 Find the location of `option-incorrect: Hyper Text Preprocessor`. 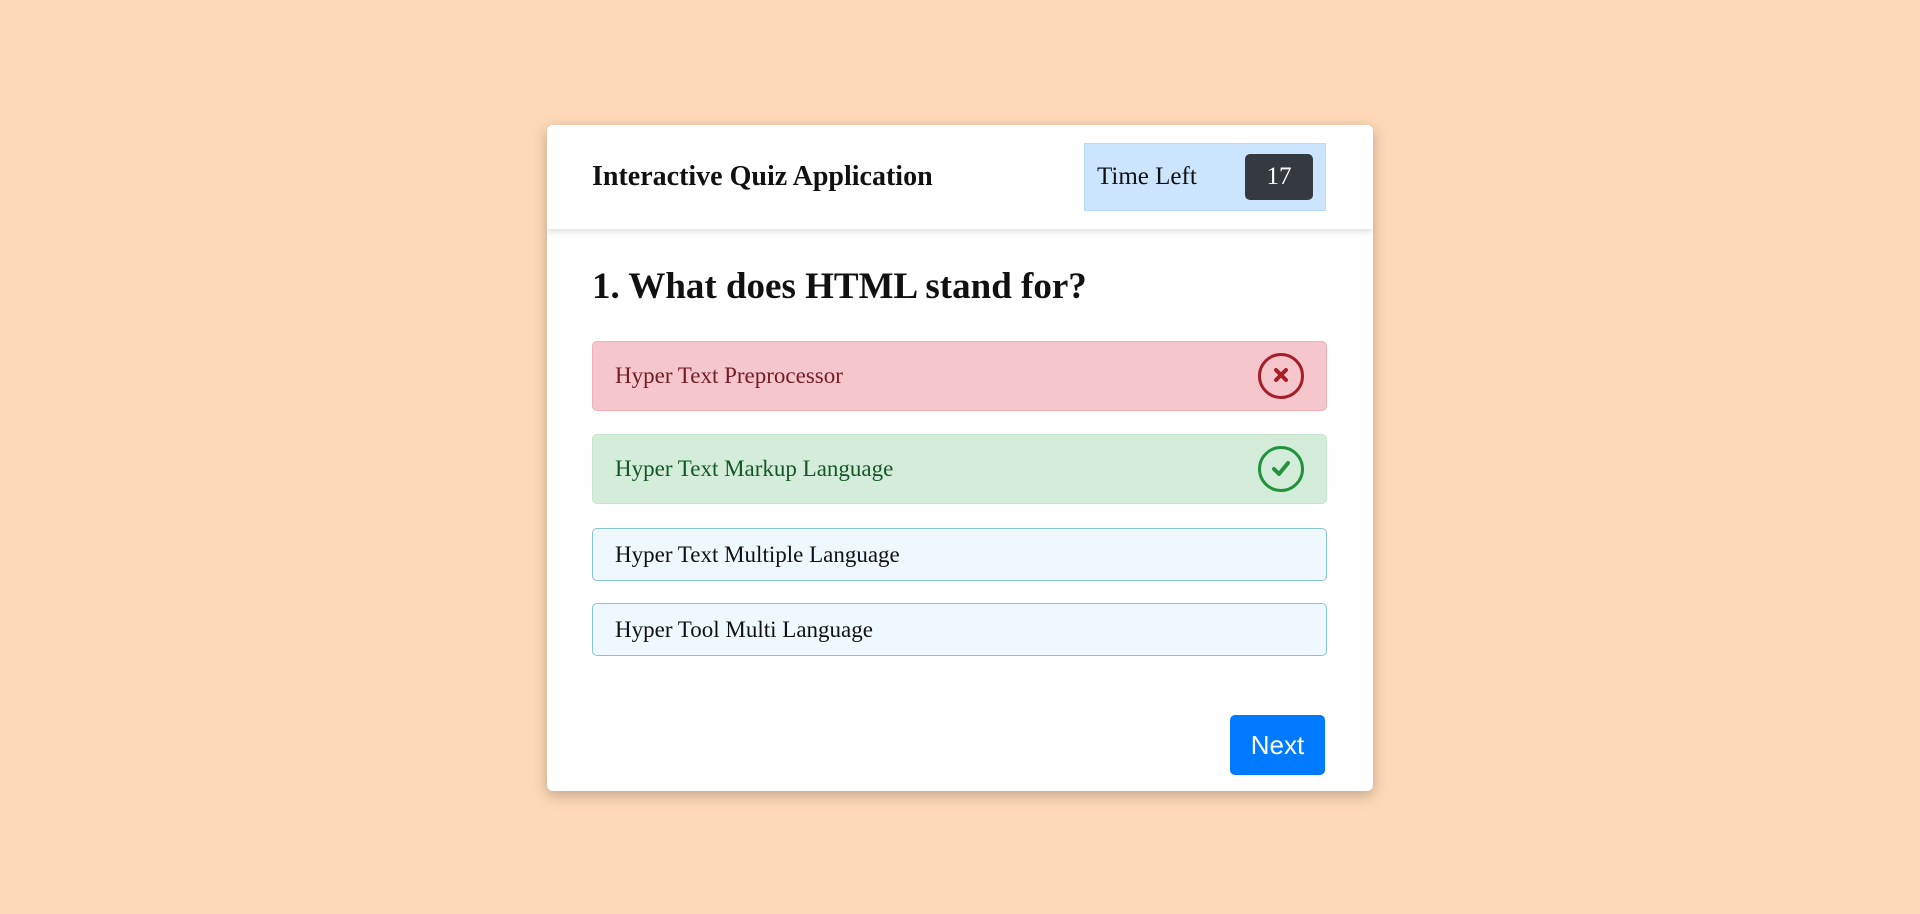

option-incorrect: Hyper Text Preprocessor is located at coordinates (959, 376).